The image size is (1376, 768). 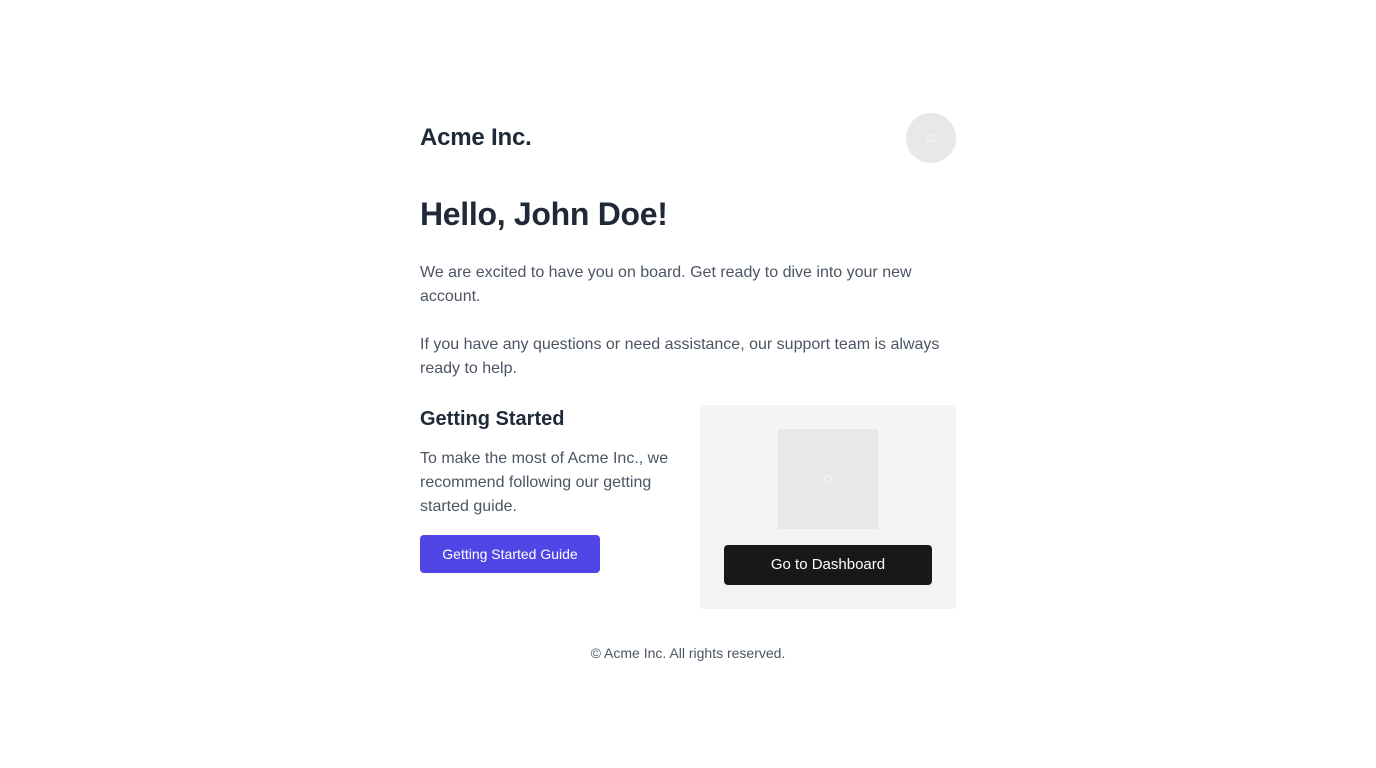 What do you see at coordinates (476, 137) in the screenshot?
I see `brand-name: Acme Inc.` at bounding box center [476, 137].